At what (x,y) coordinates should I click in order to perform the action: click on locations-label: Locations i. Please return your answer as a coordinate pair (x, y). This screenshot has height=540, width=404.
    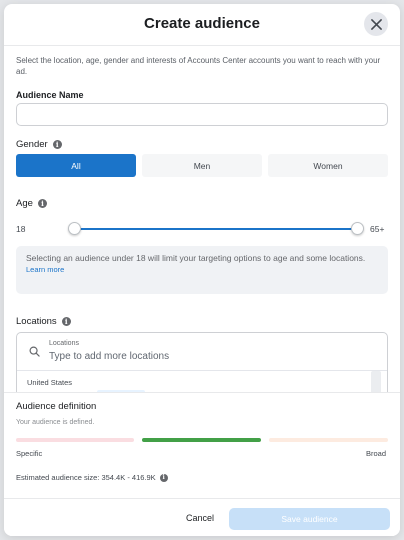
    Looking at the image, I should click on (43, 321).